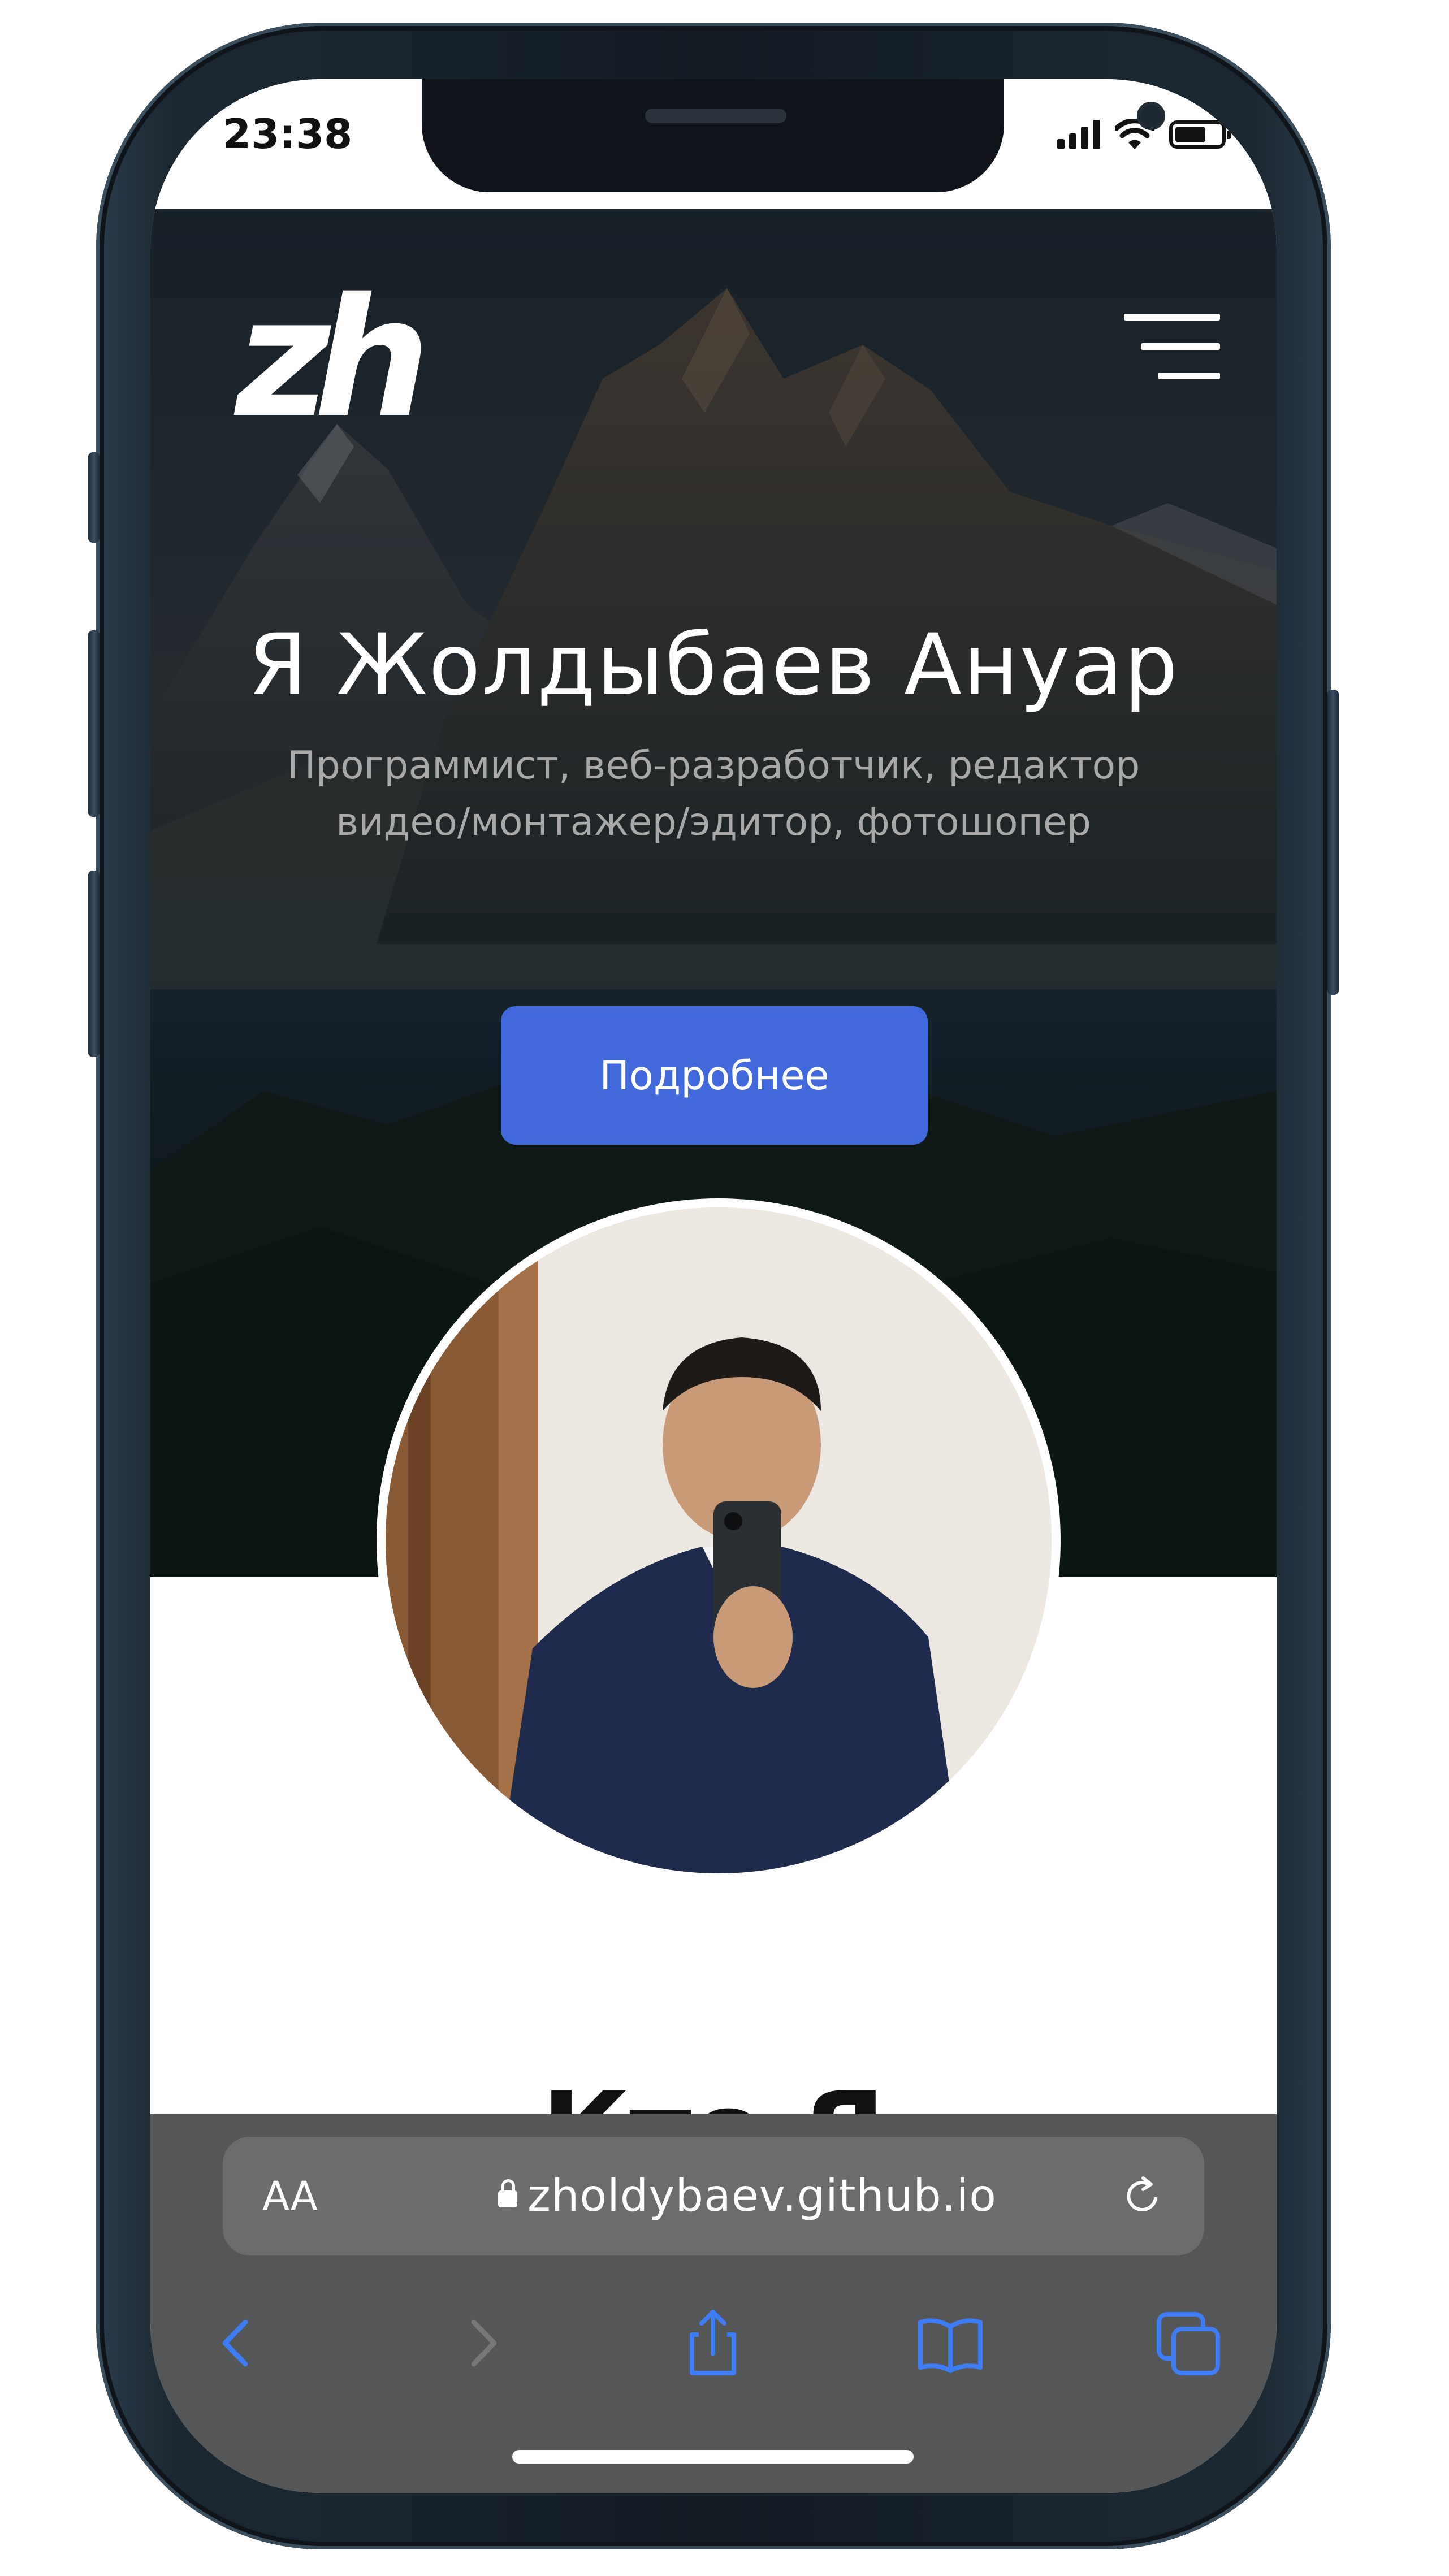 This screenshot has height=2576, width=1449. I want to click on status-time: 23:38, so click(288, 134).